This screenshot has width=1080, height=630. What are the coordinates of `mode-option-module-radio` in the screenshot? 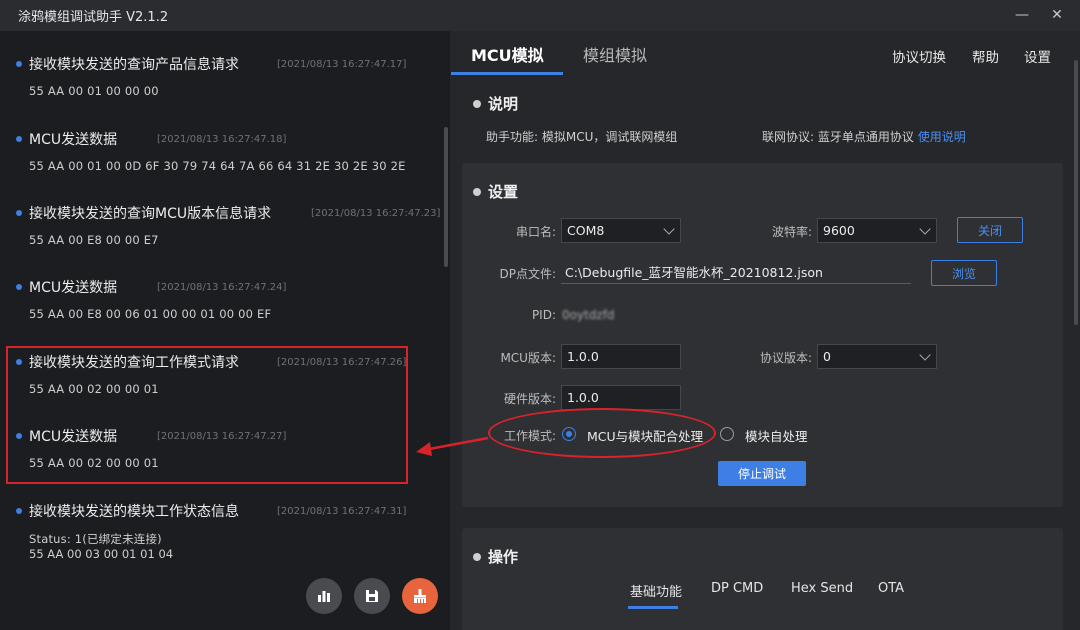 It's located at (727, 434).